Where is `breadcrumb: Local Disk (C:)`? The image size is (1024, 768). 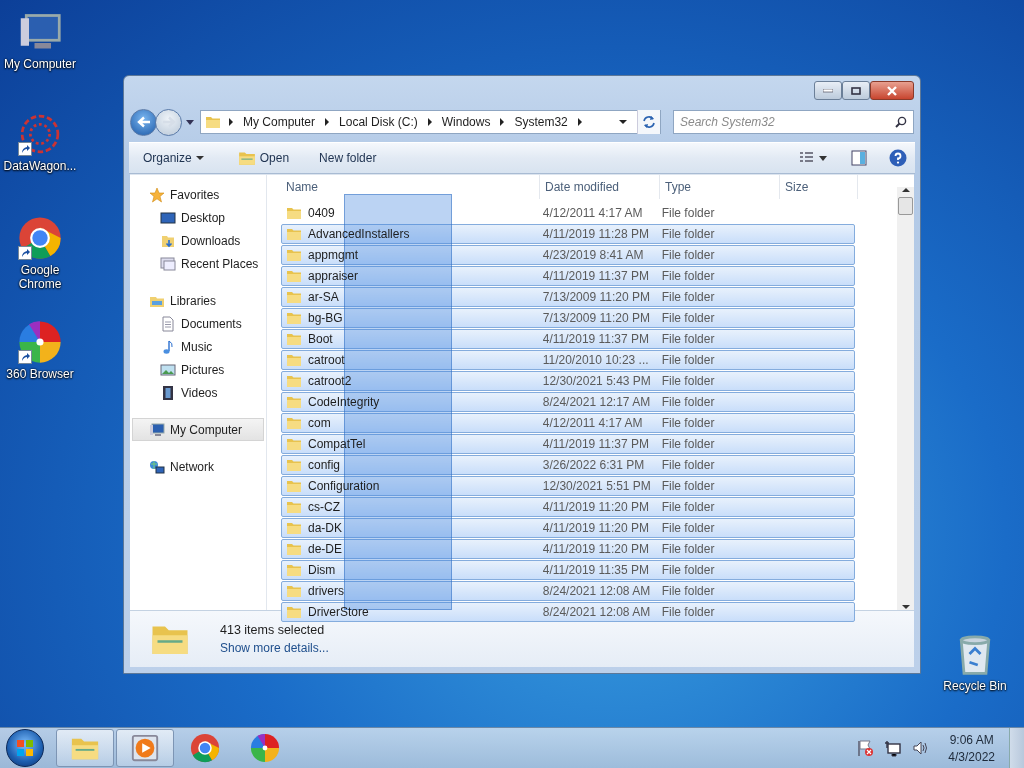
breadcrumb: Local Disk (C:) is located at coordinates (378, 122).